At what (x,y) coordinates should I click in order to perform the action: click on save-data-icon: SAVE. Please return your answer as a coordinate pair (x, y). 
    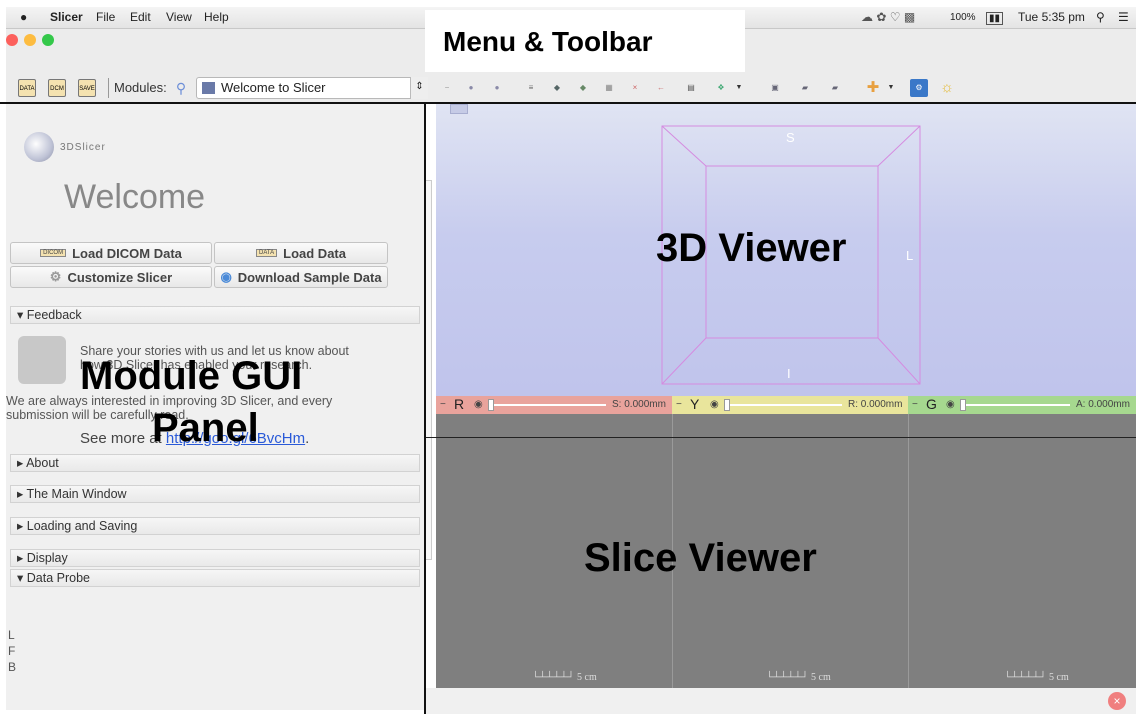
    Looking at the image, I should click on (87, 88).